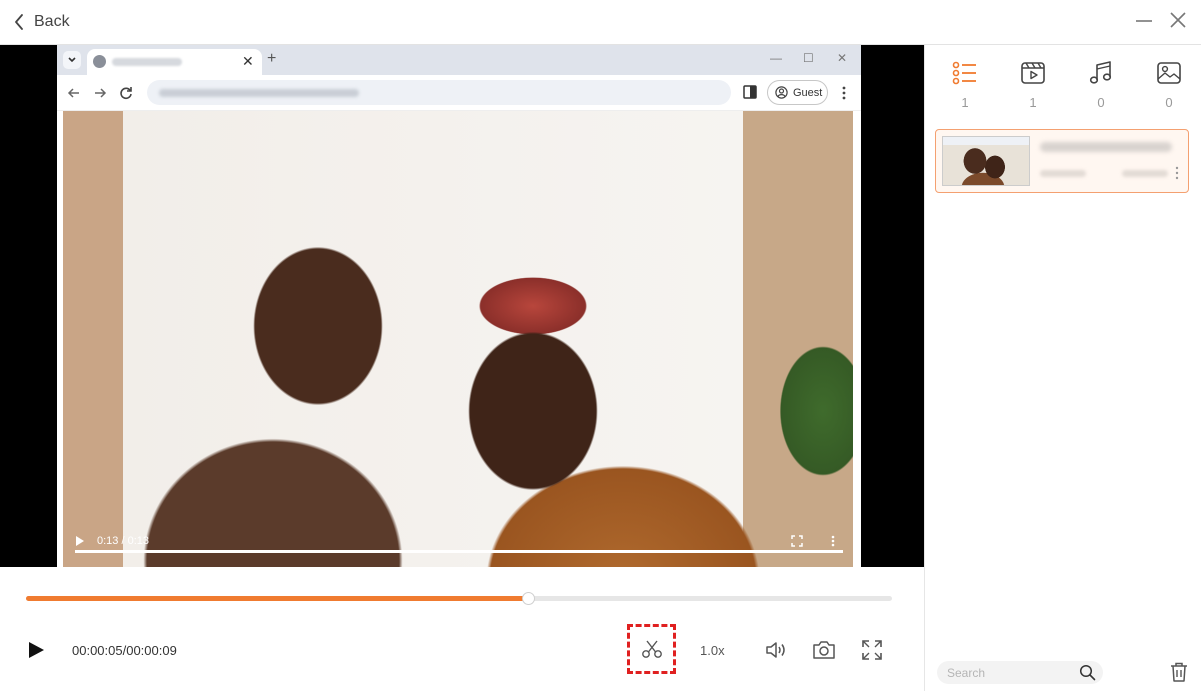  What do you see at coordinates (1179, 672) in the screenshot?
I see `trash-icon` at bounding box center [1179, 672].